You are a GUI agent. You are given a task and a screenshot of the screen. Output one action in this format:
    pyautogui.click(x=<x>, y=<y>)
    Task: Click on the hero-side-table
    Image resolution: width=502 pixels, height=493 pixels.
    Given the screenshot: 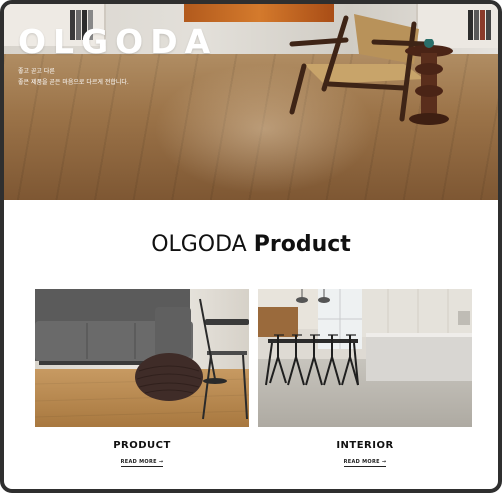 What is the action you would take?
    pyautogui.click(x=429, y=82)
    